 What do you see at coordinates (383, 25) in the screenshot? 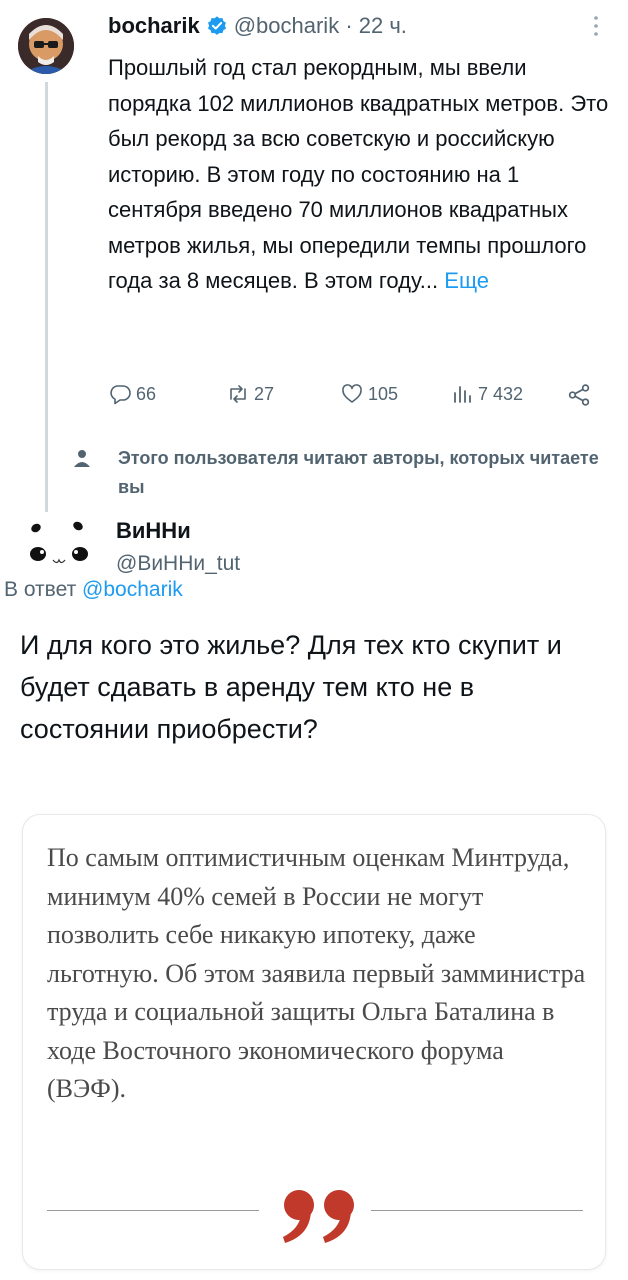
I see `tweet-time: 22 ч.` at bounding box center [383, 25].